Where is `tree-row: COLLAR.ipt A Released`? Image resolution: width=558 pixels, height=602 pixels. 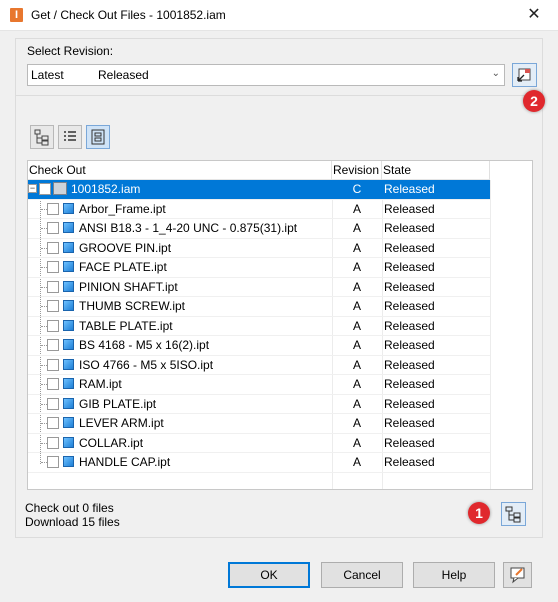
tree-row: COLLAR.ipt A Released is located at coordinates (259, 443).